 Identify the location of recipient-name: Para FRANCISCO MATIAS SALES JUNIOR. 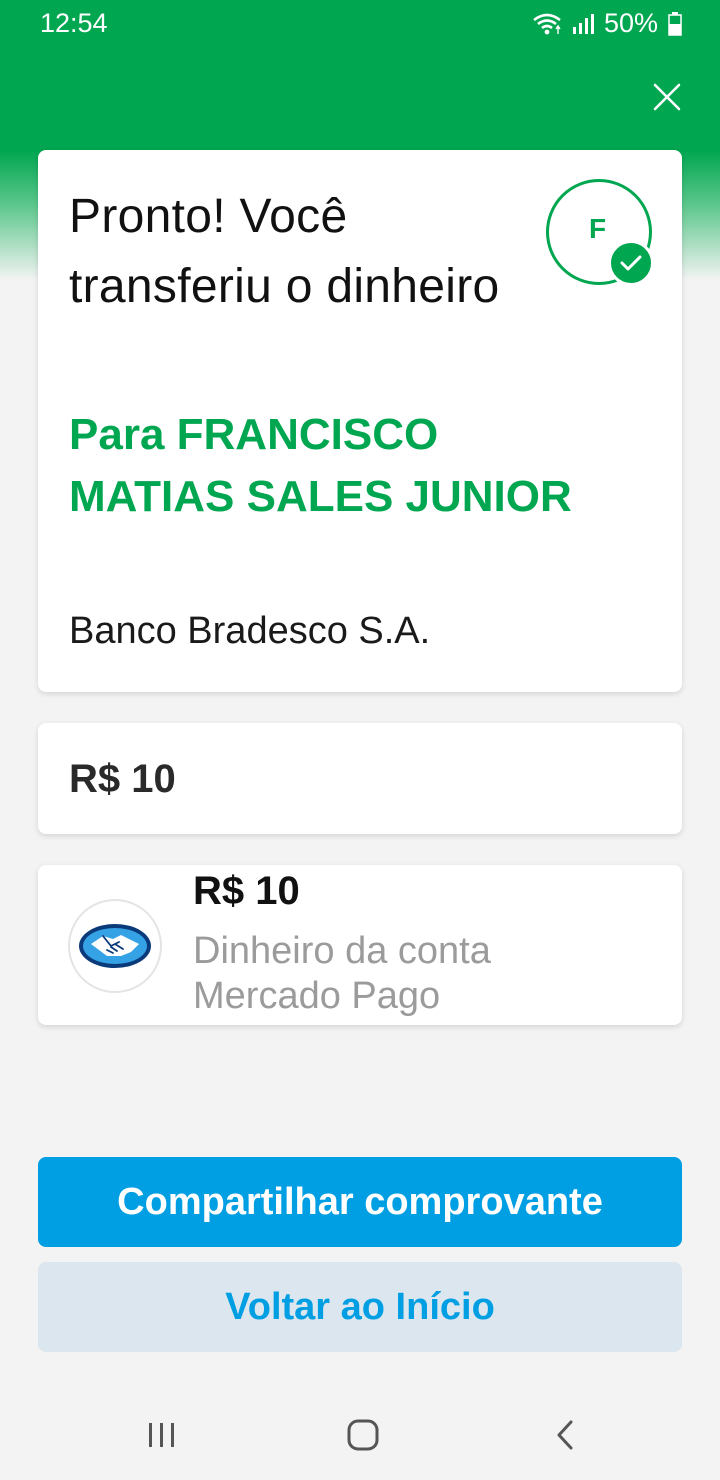
(320, 465).